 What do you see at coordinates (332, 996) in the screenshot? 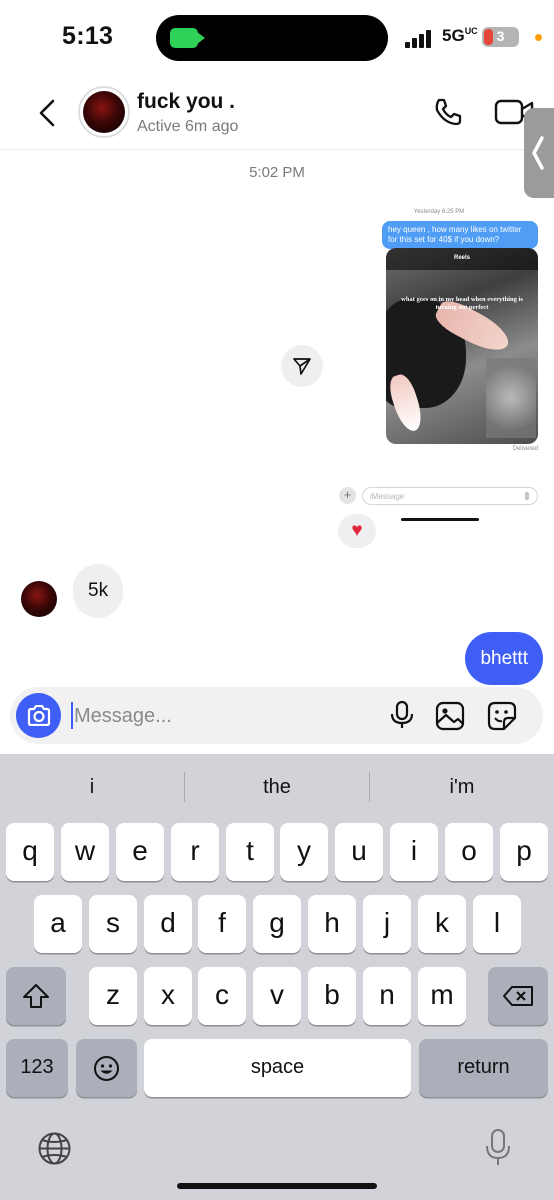
I see `key-b: b` at bounding box center [332, 996].